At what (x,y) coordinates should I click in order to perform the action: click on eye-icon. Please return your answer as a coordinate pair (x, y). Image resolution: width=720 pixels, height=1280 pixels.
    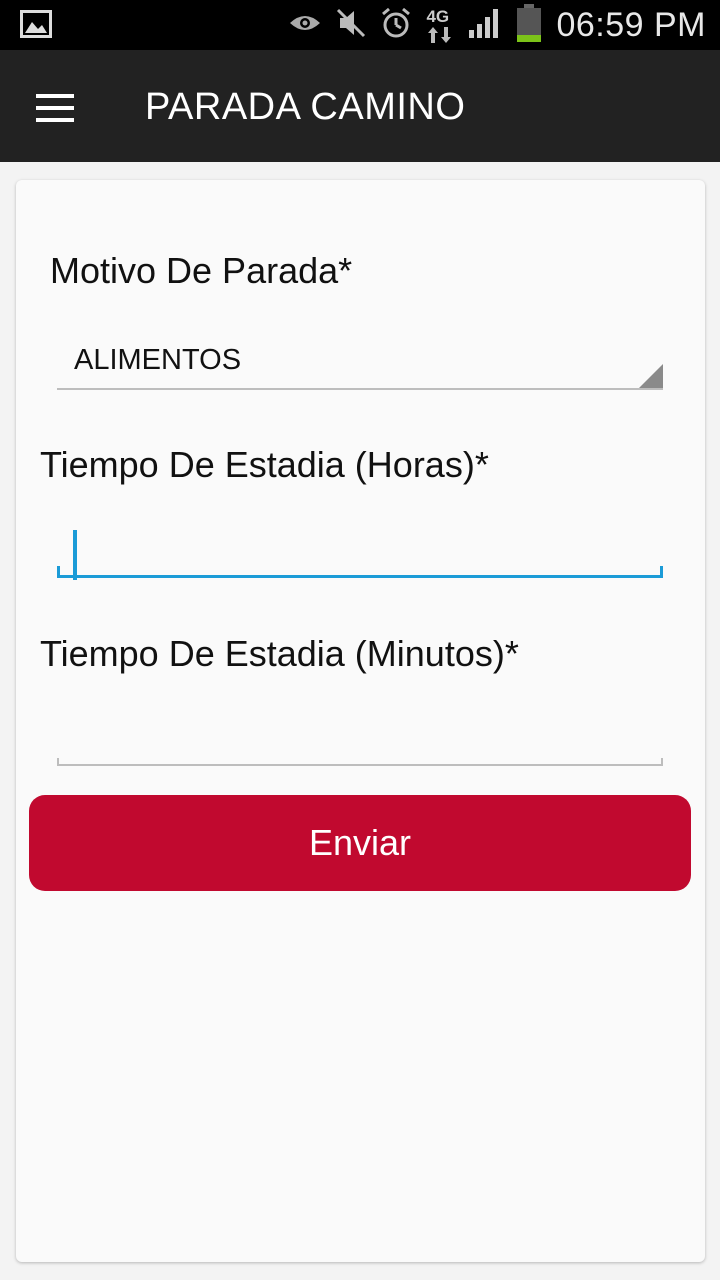
    Looking at the image, I should click on (305, 25).